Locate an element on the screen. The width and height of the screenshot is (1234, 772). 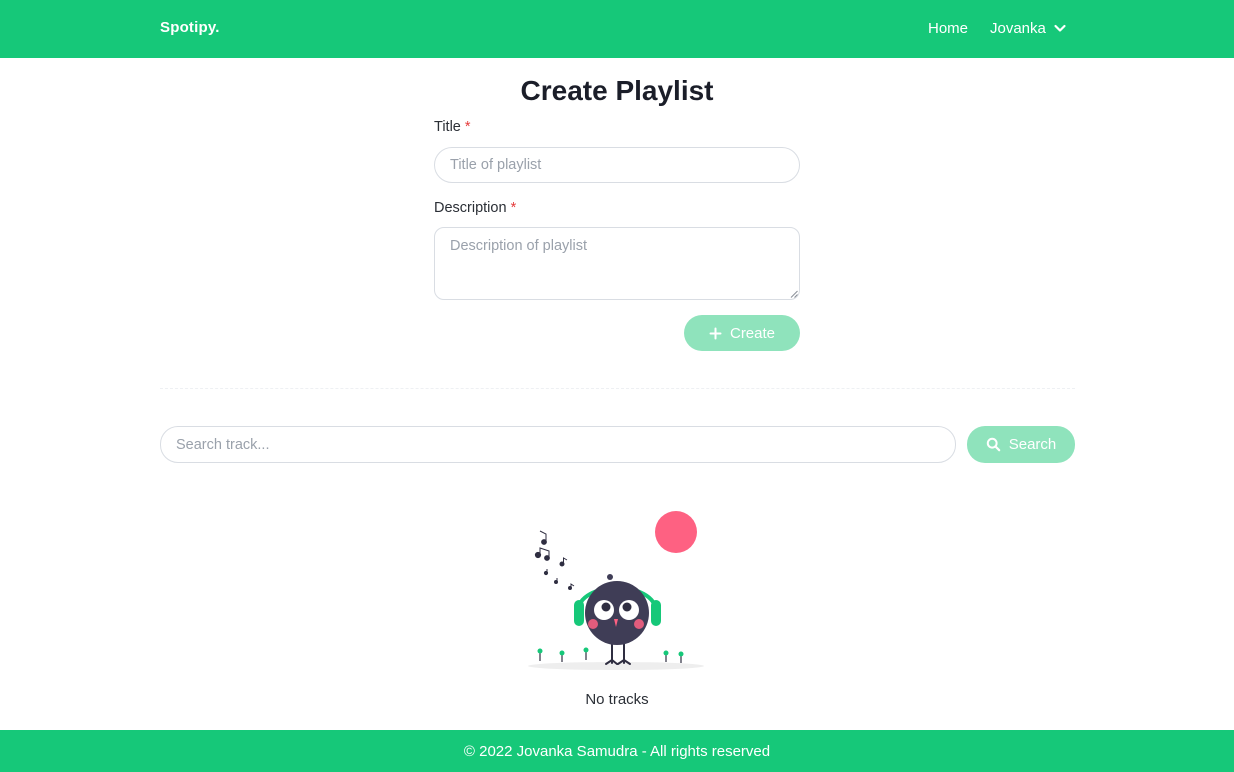
navbar: Spotipy. Home Jovanka is located at coordinates (617, 29).